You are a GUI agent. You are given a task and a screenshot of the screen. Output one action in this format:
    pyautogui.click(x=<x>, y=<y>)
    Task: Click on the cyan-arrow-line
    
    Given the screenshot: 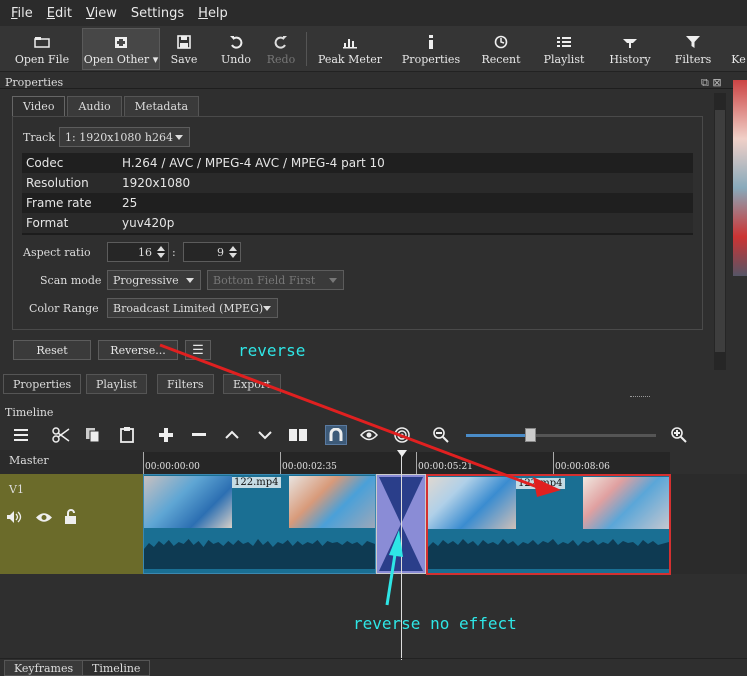 What is the action you would take?
    pyautogui.click(x=391, y=576)
    